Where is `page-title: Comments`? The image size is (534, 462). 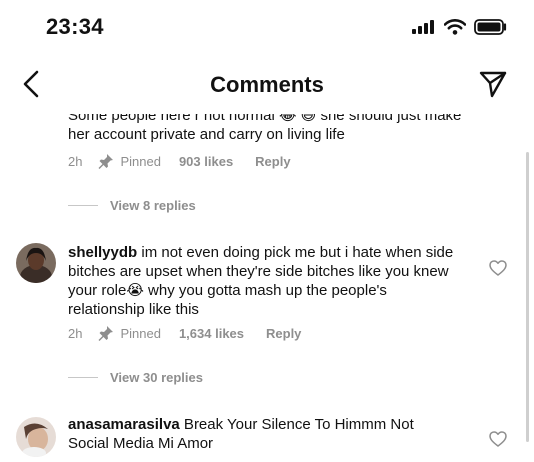
page-title: Comments is located at coordinates (267, 84).